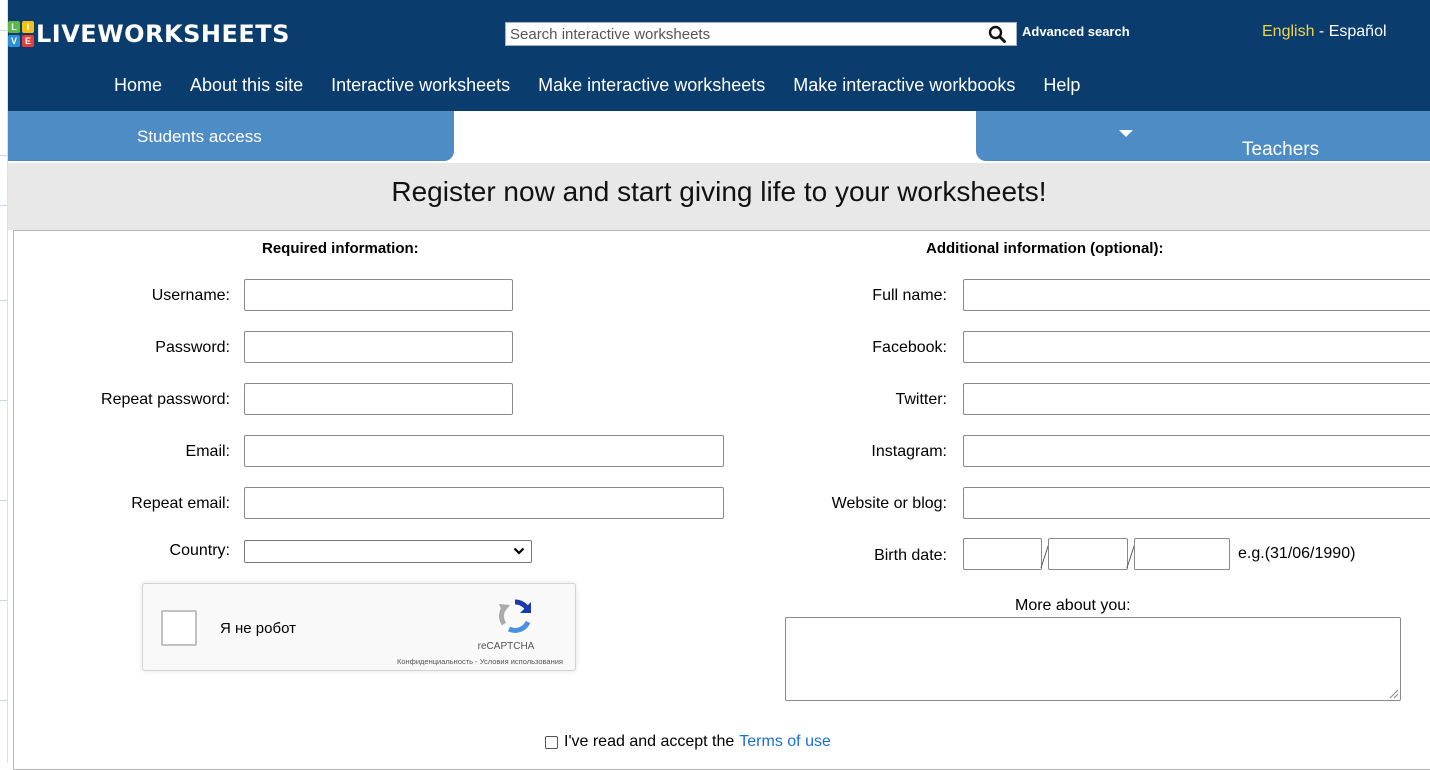 This screenshot has height=770, width=1430. What do you see at coordinates (484, 451) in the screenshot?
I see `email-input` at bounding box center [484, 451].